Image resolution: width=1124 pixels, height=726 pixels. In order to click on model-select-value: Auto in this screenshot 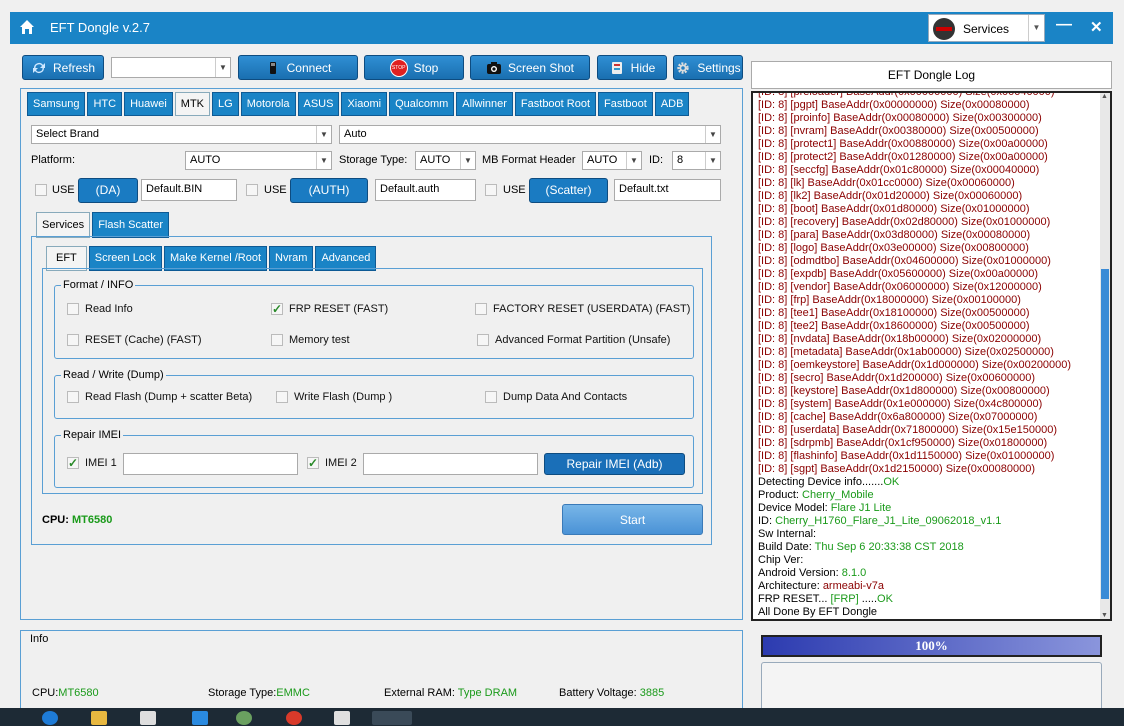, I will do `click(355, 134)`.